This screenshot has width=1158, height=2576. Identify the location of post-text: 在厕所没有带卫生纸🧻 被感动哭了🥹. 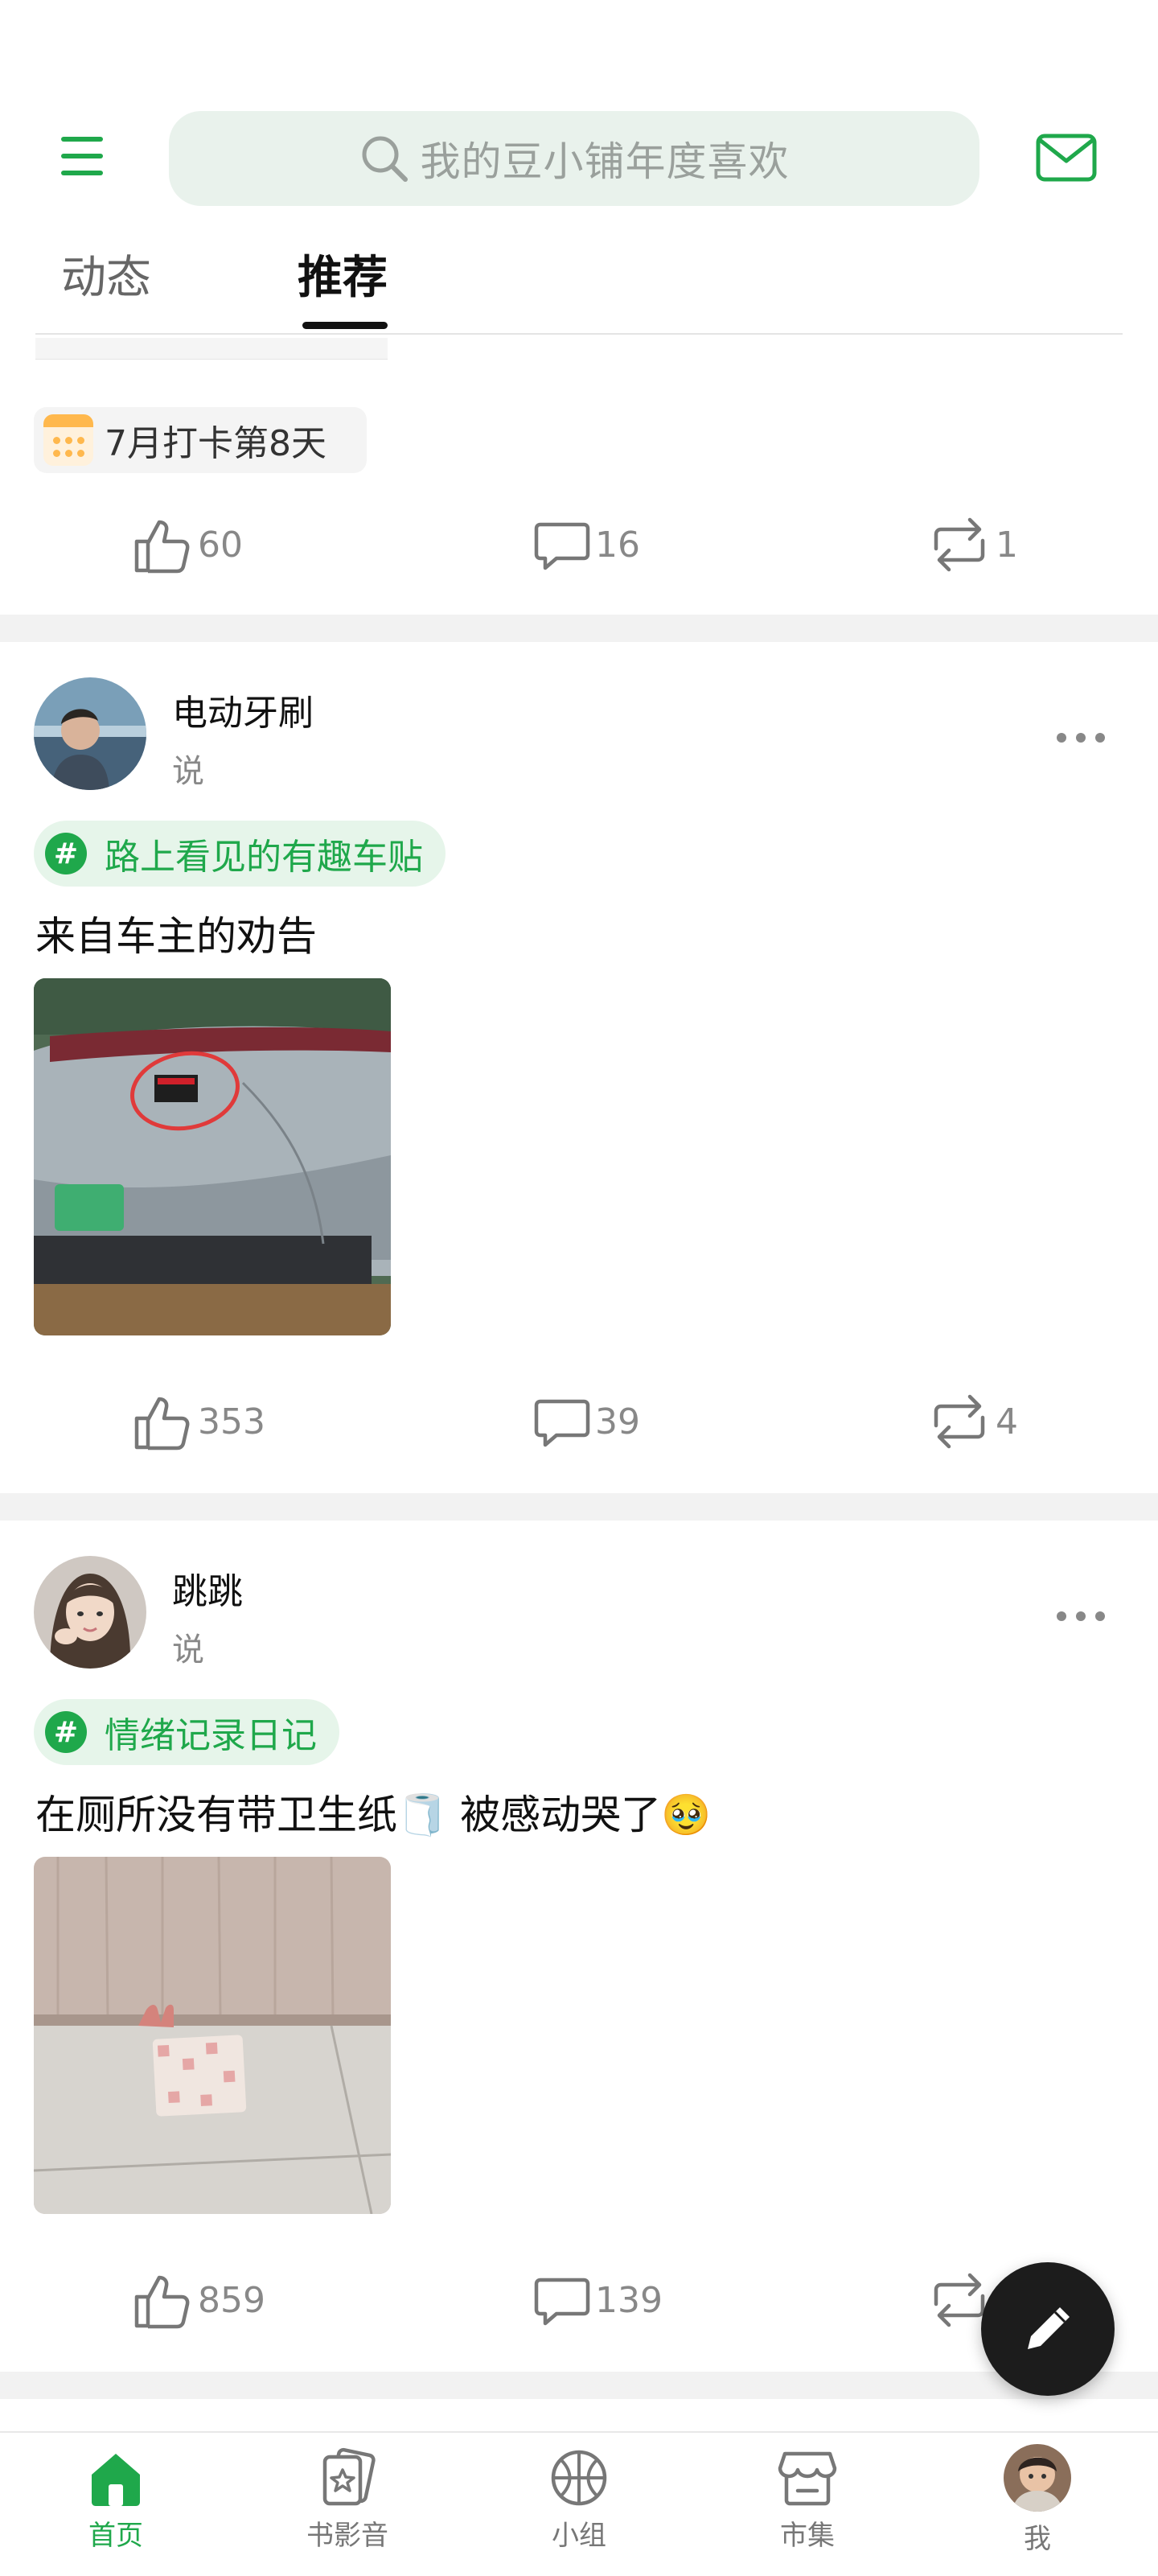
(373, 1815).